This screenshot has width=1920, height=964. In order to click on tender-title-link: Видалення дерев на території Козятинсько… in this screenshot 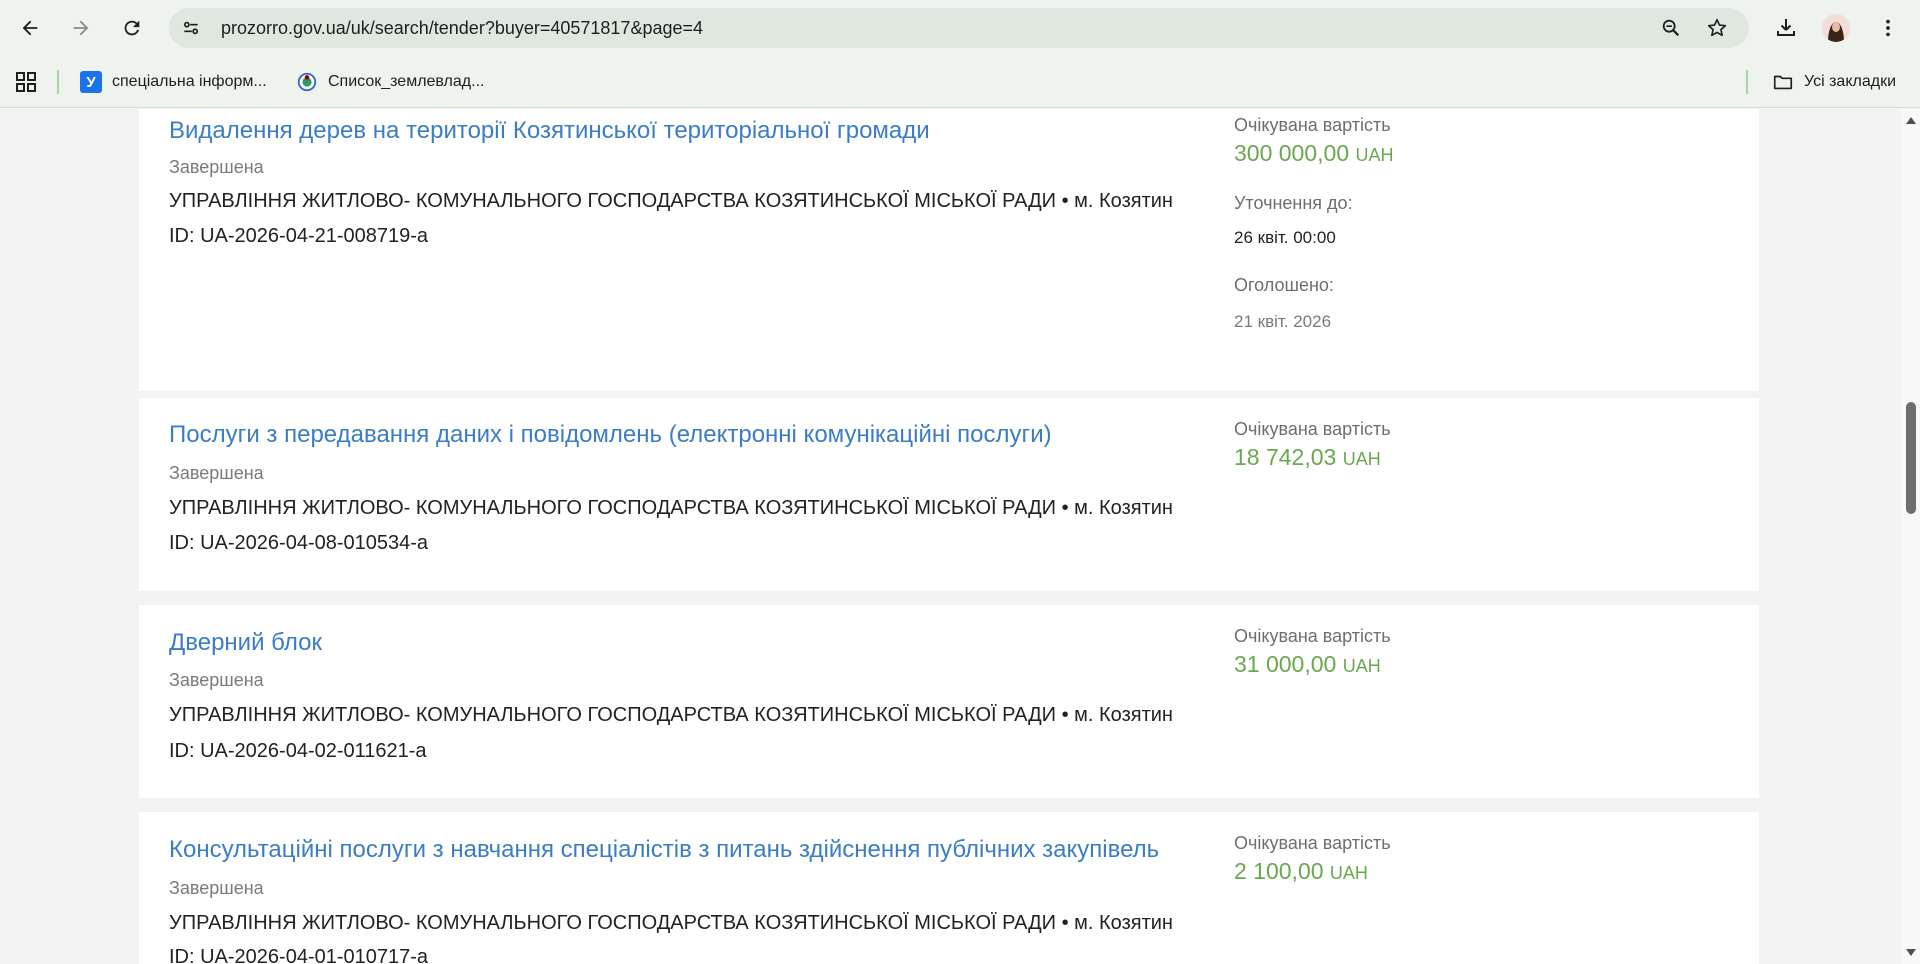, I will do `click(549, 131)`.